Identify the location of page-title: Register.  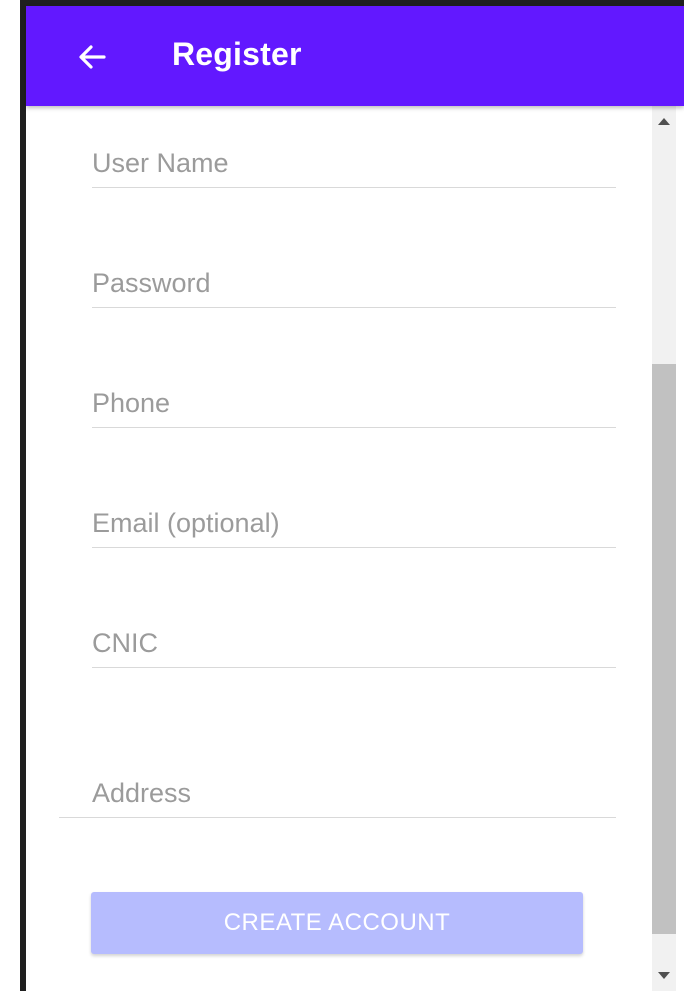
(237, 54).